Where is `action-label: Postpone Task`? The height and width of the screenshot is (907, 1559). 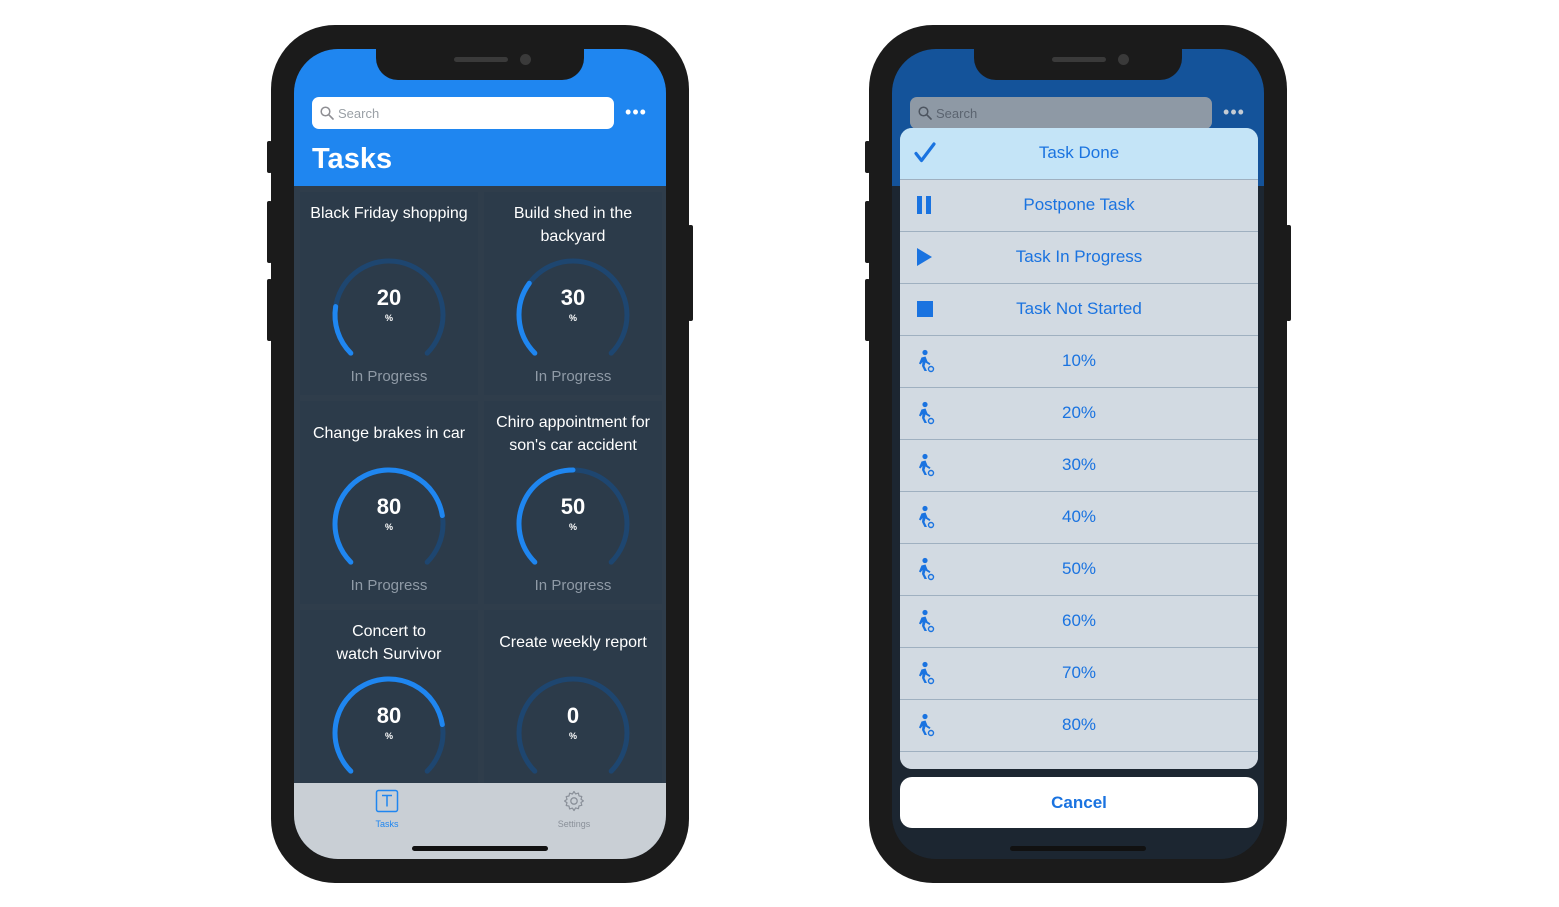 action-label: Postpone Task is located at coordinates (1079, 204).